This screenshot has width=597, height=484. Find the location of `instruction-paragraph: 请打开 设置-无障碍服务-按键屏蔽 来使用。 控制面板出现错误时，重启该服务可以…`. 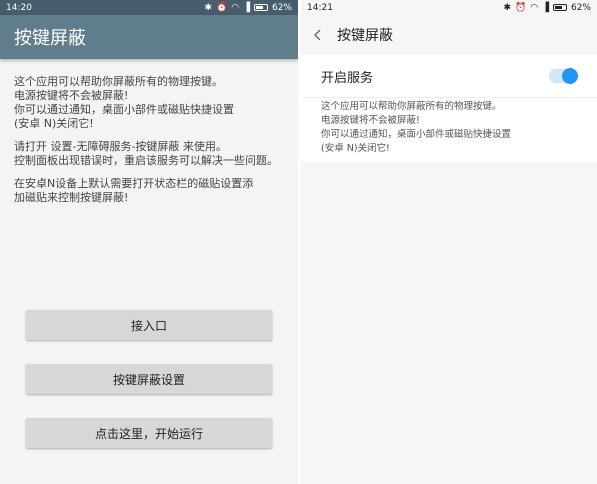

instruction-paragraph: 请打开 设置-无障碍服务-按键屏蔽 来使用。 控制面板出现错误时，重启该服务可以… is located at coordinates (146, 153).